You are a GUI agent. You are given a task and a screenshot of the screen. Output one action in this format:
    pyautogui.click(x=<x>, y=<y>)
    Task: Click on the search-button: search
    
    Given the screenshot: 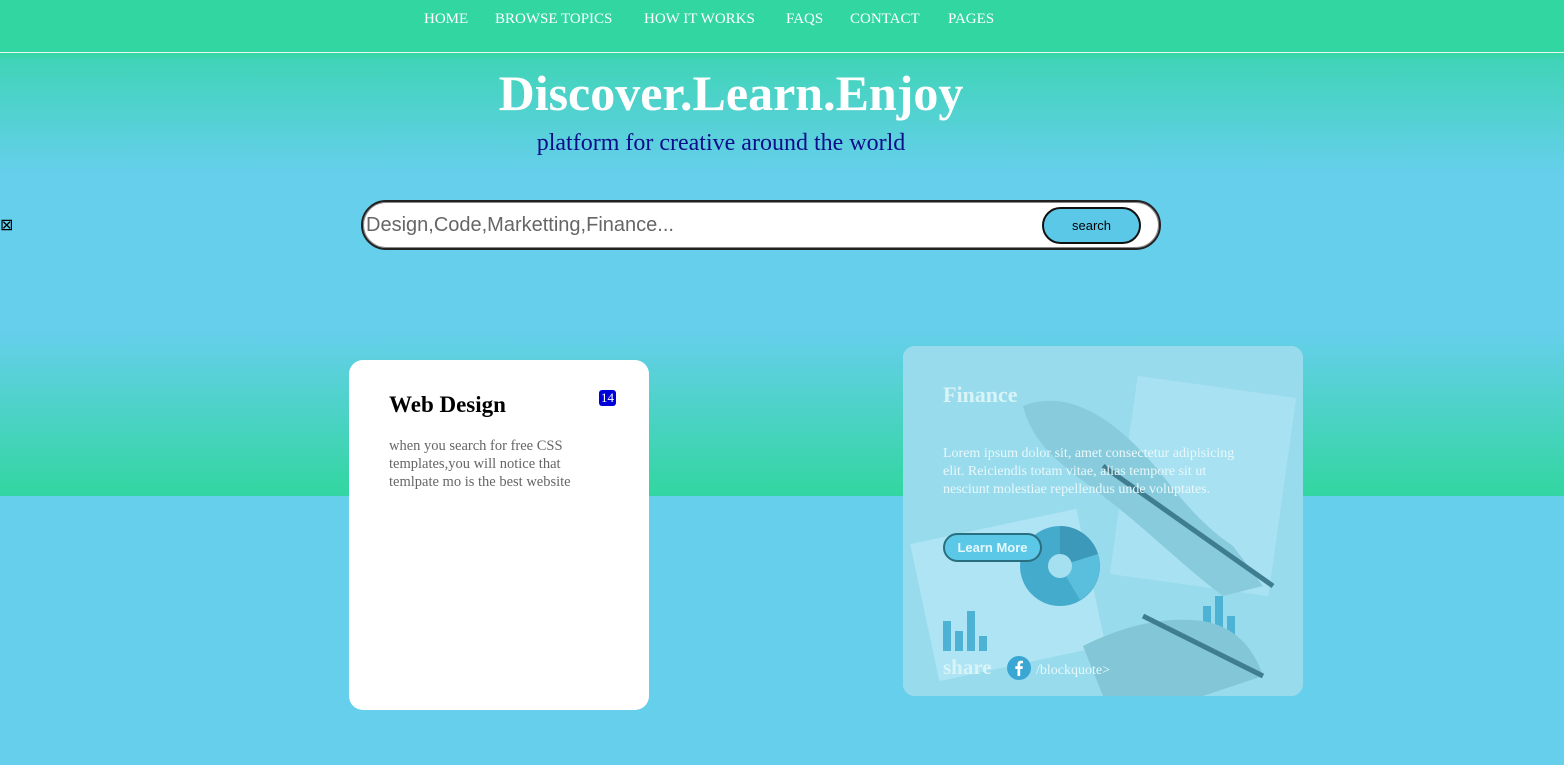 What is the action you would take?
    pyautogui.click(x=1091, y=225)
    